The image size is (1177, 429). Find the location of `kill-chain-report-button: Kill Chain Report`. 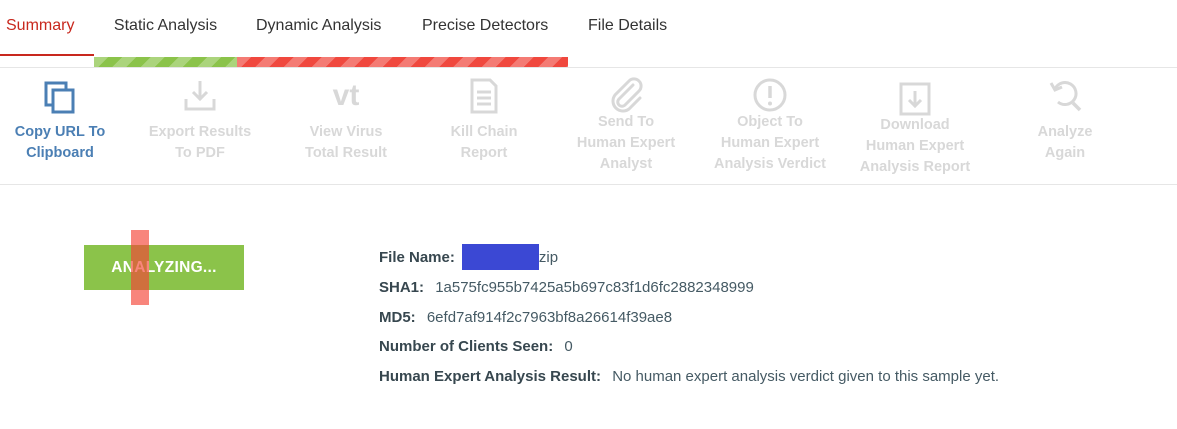

kill-chain-report-button: Kill Chain Report is located at coordinates (484, 127).